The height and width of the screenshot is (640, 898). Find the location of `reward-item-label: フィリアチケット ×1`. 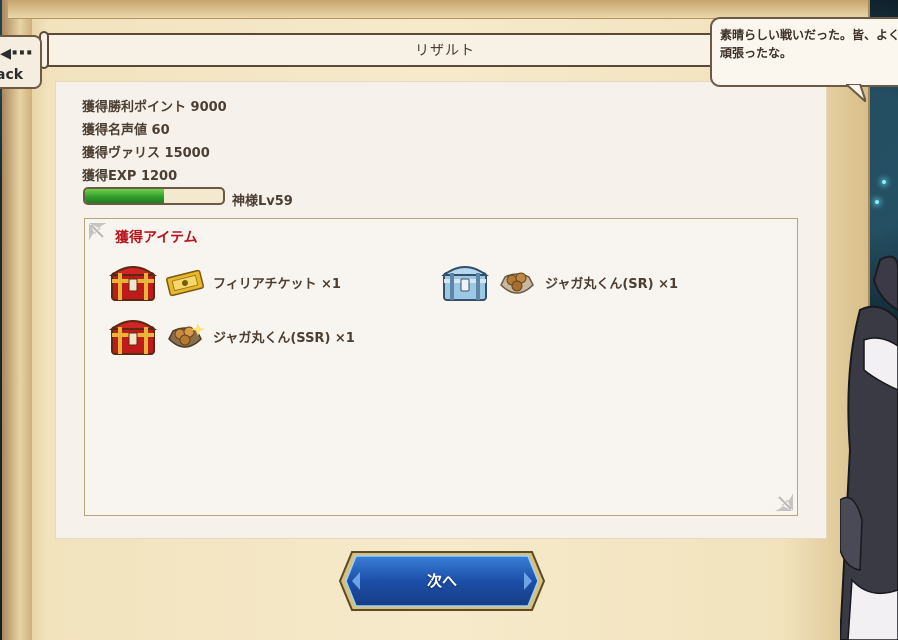

reward-item-label: フィリアチケット ×1 is located at coordinates (277, 284).